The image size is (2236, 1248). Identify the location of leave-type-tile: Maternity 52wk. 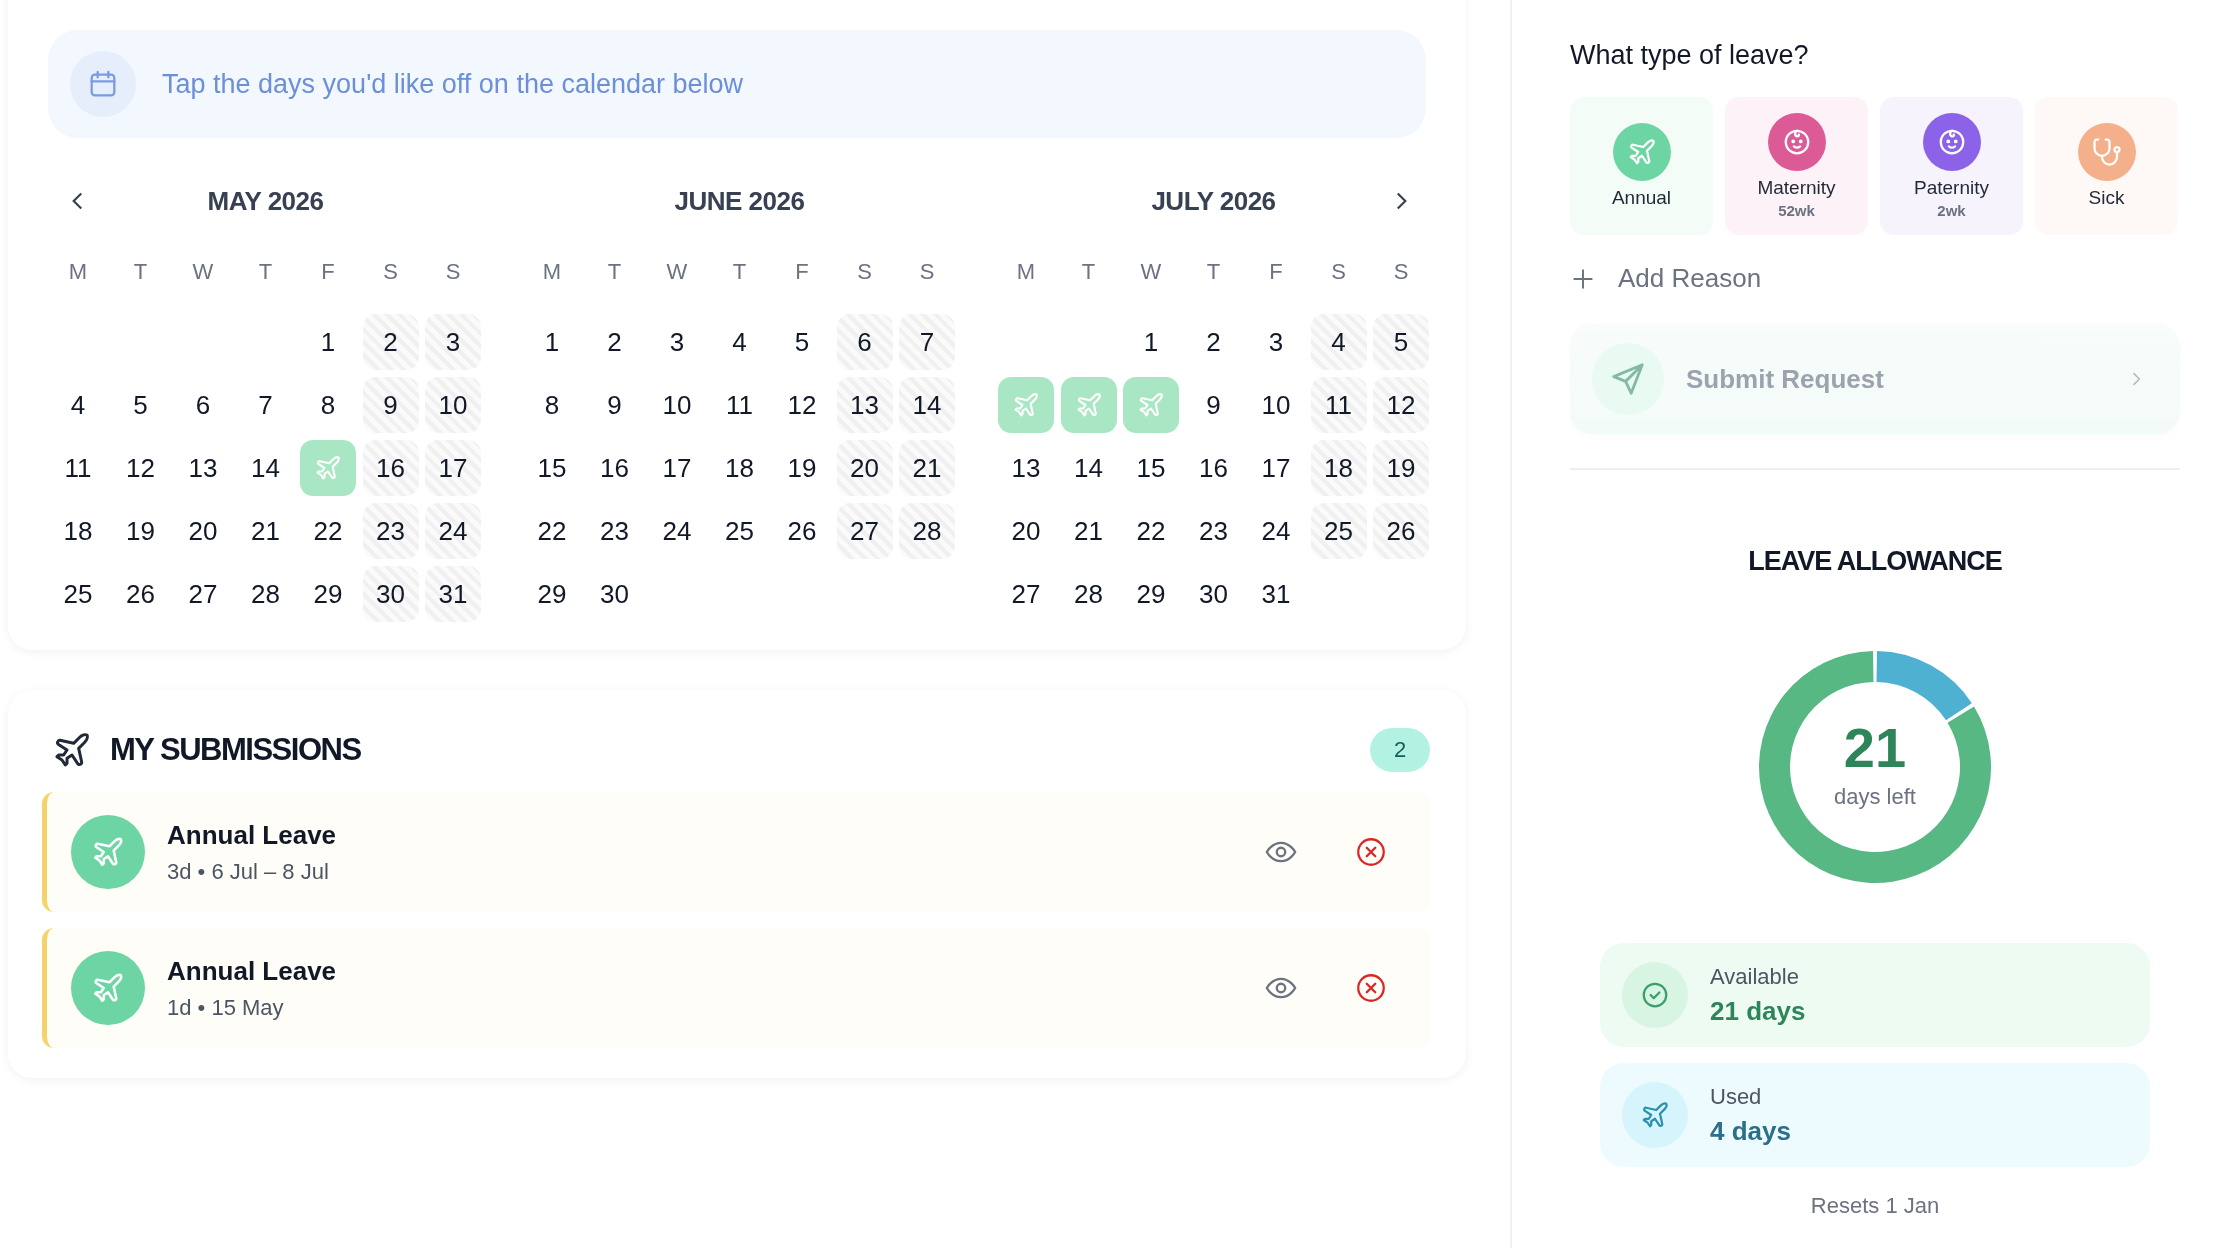
(1796, 166).